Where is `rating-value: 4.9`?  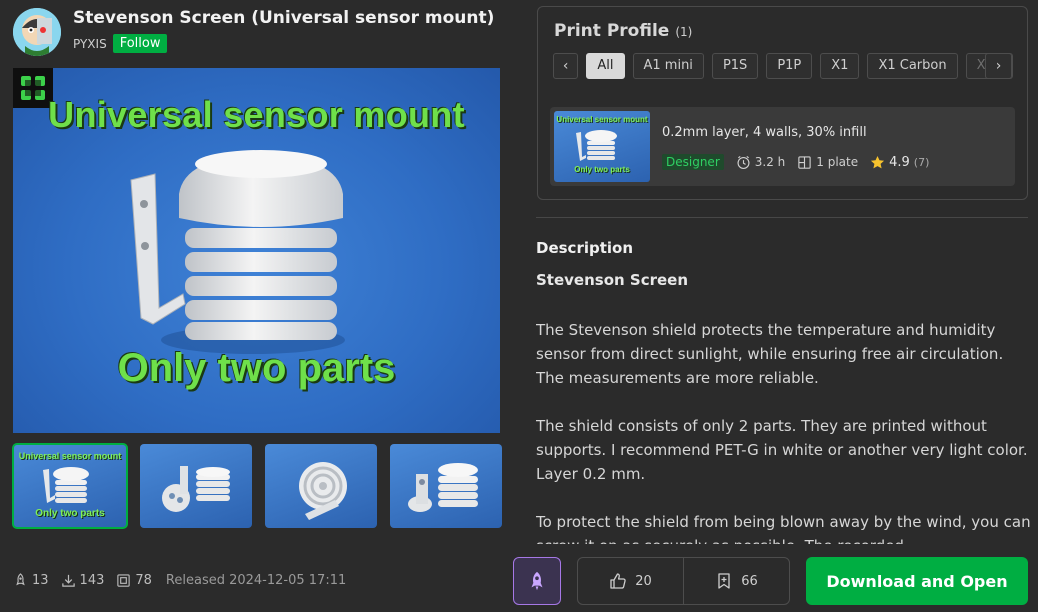 rating-value: 4.9 is located at coordinates (899, 162).